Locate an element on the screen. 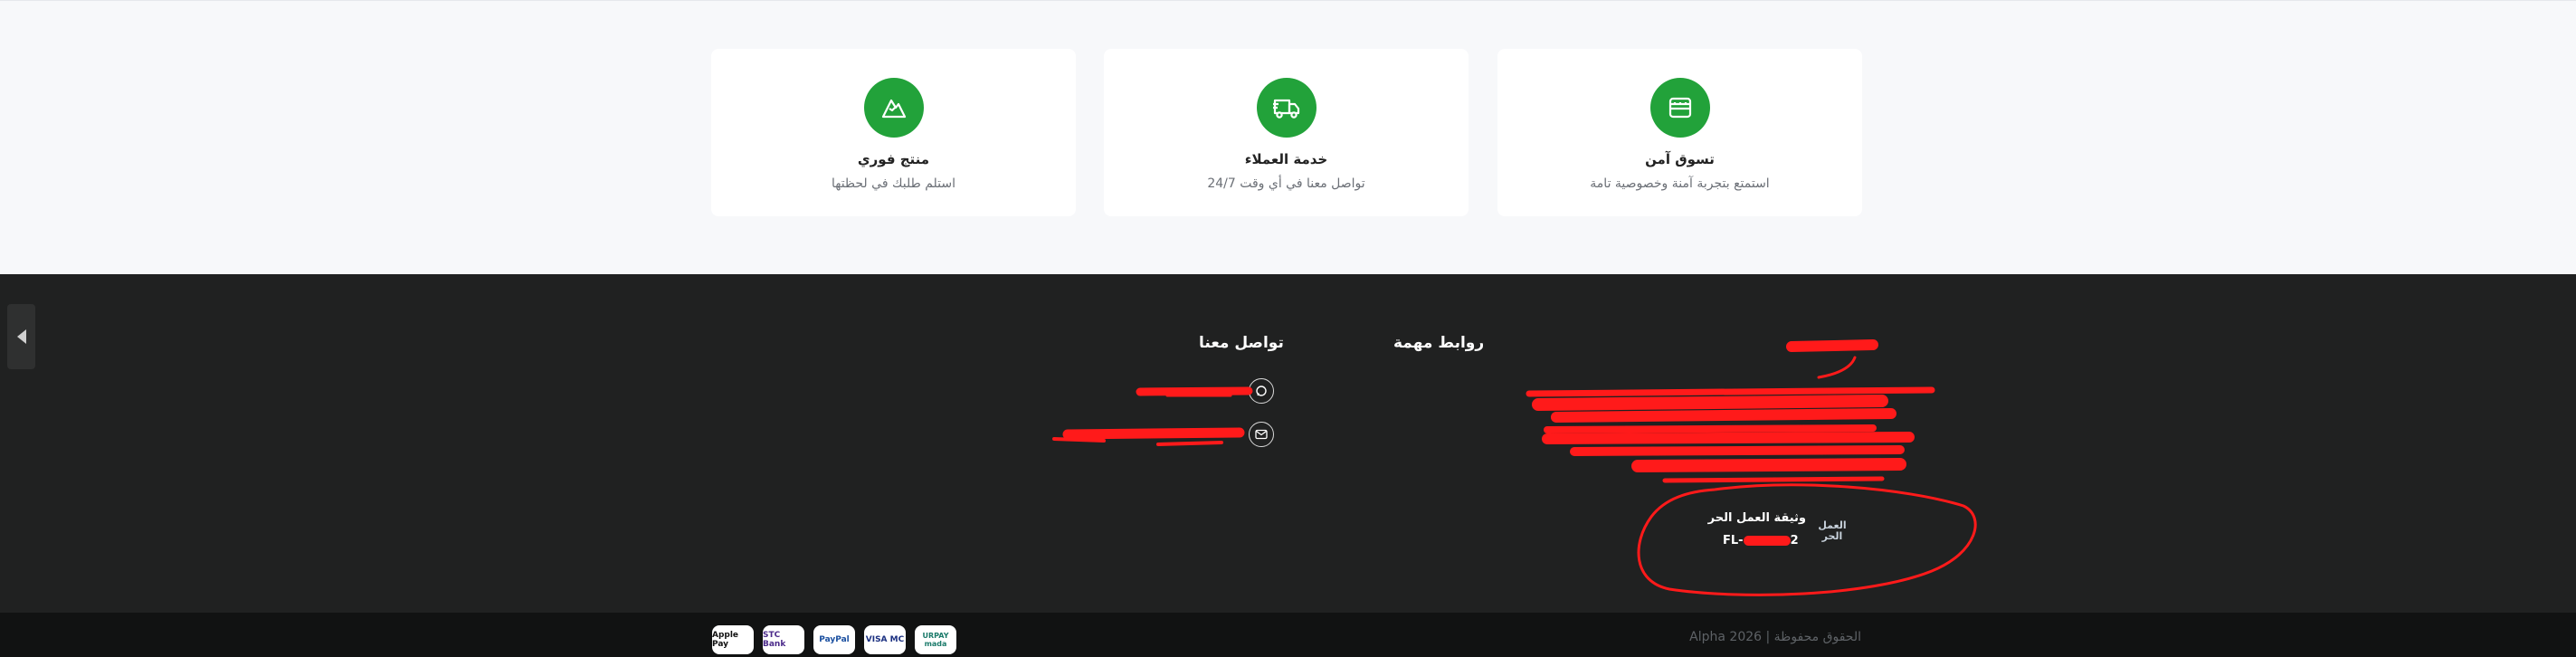  caret-left-icon is located at coordinates (21, 336).